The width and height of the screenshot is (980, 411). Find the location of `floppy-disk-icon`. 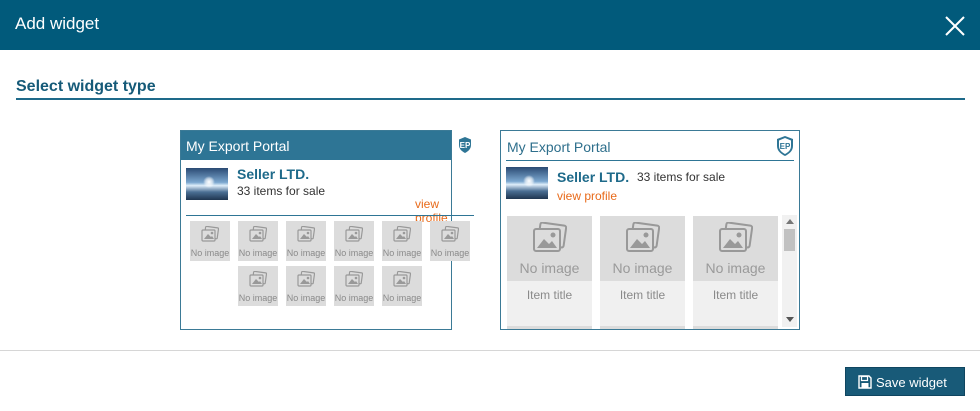

floppy-disk-icon is located at coordinates (865, 382).